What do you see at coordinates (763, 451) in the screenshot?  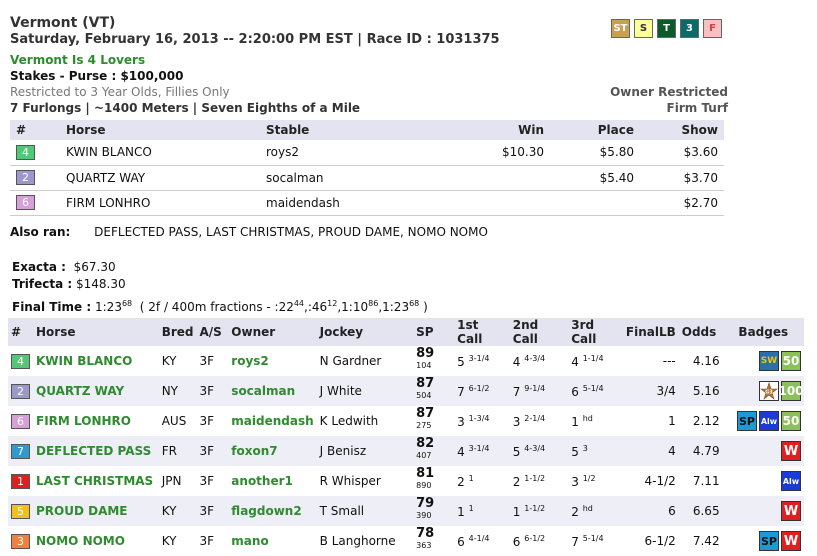 I see `badges-cell: W` at bounding box center [763, 451].